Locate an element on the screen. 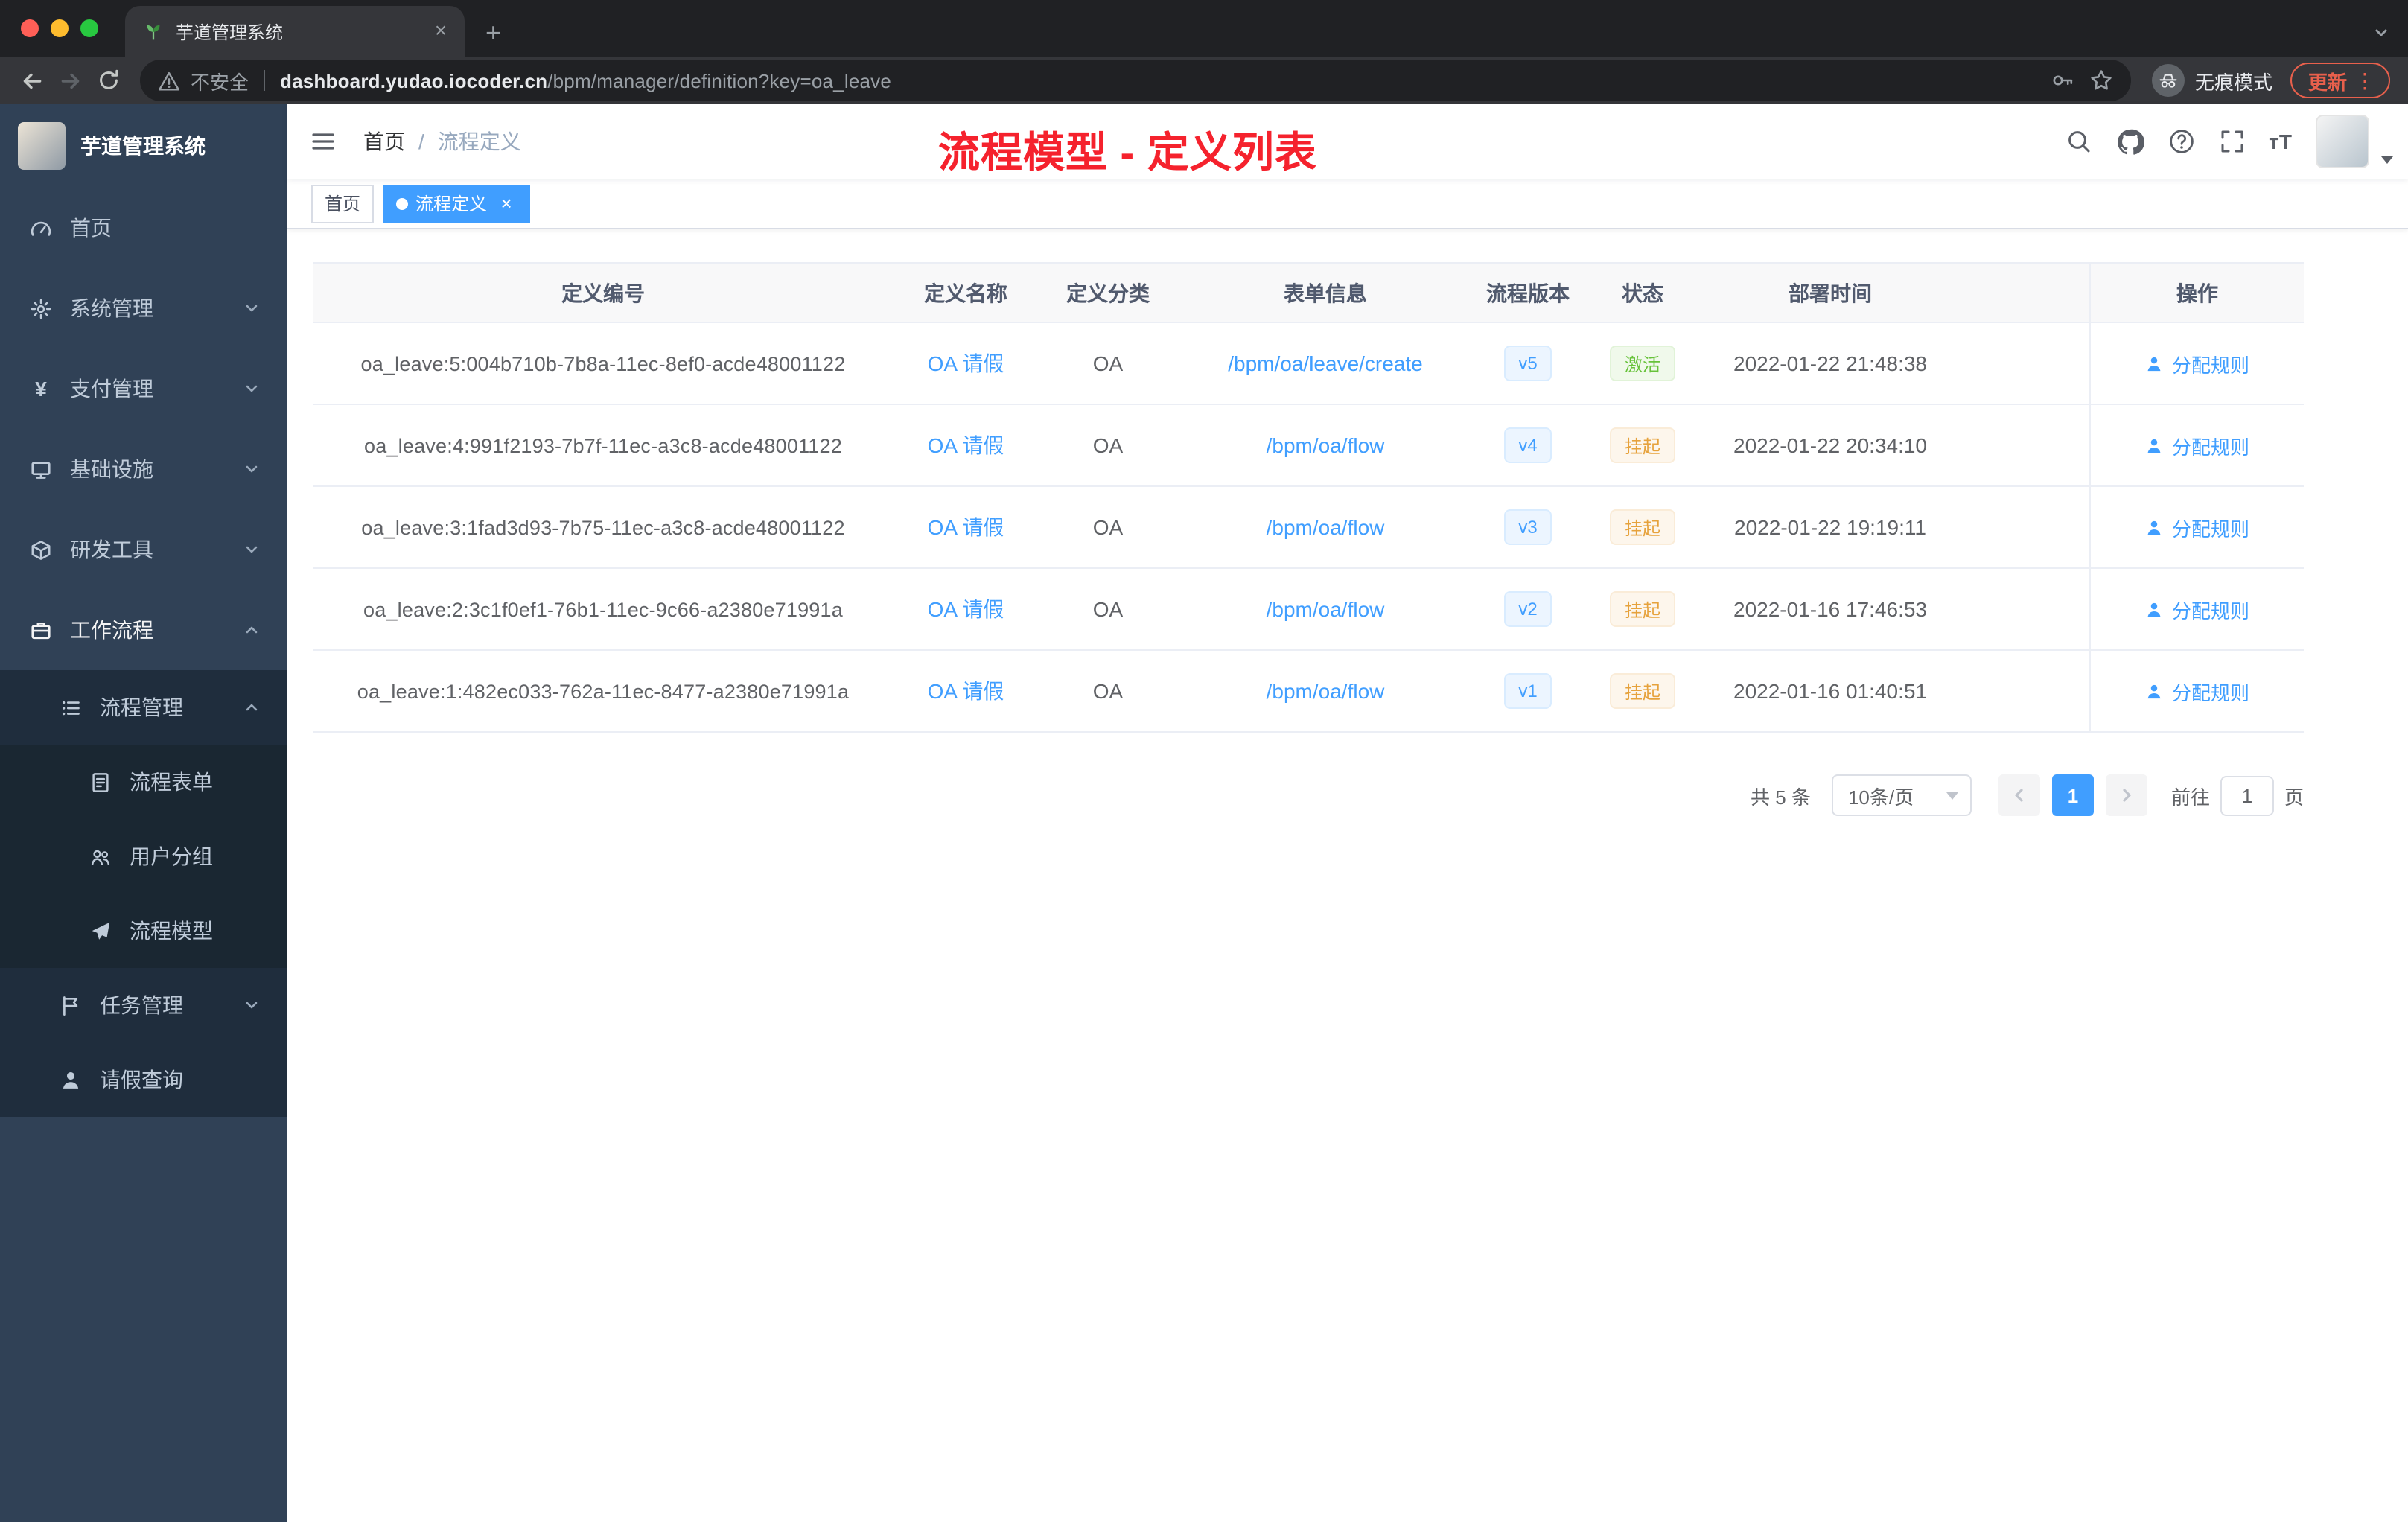 The width and height of the screenshot is (2408, 1522). update-browser-button: 更新 ⋮ is located at coordinates (2340, 80).